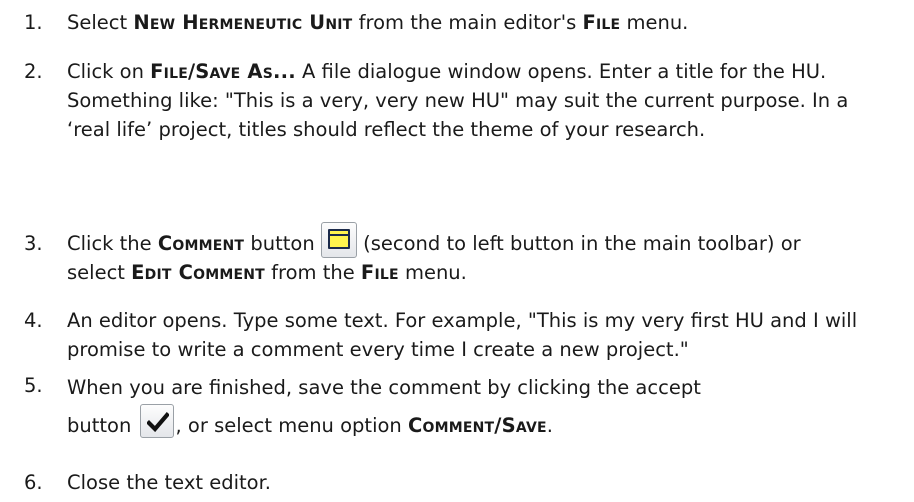  Describe the element at coordinates (549, 425) in the screenshot. I see `text-run: .` at that location.